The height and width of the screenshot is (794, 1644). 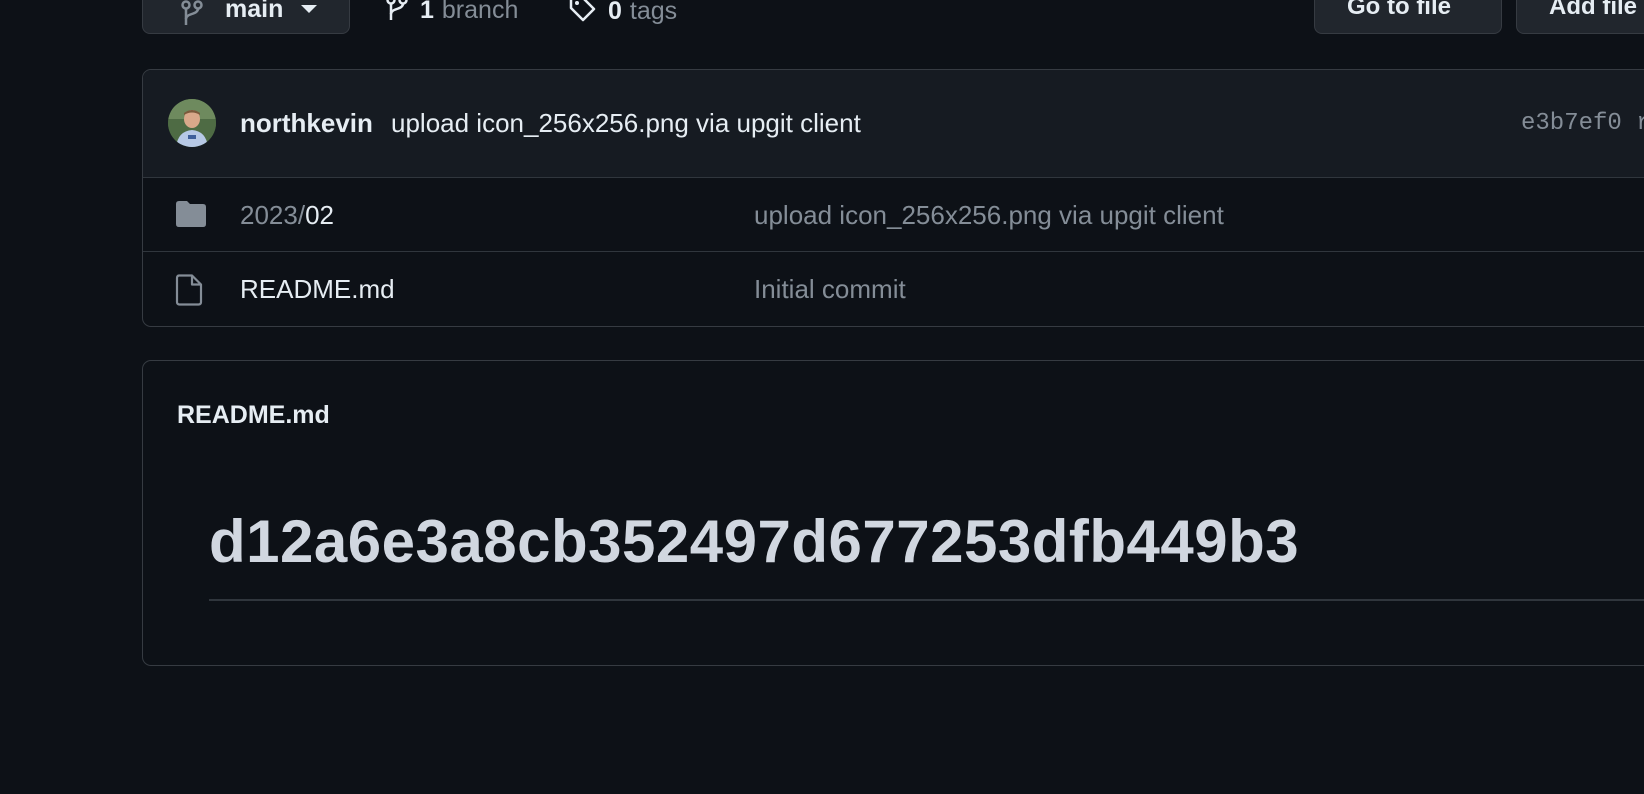 What do you see at coordinates (926, 600) in the screenshot?
I see `heading-divider` at bounding box center [926, 600].